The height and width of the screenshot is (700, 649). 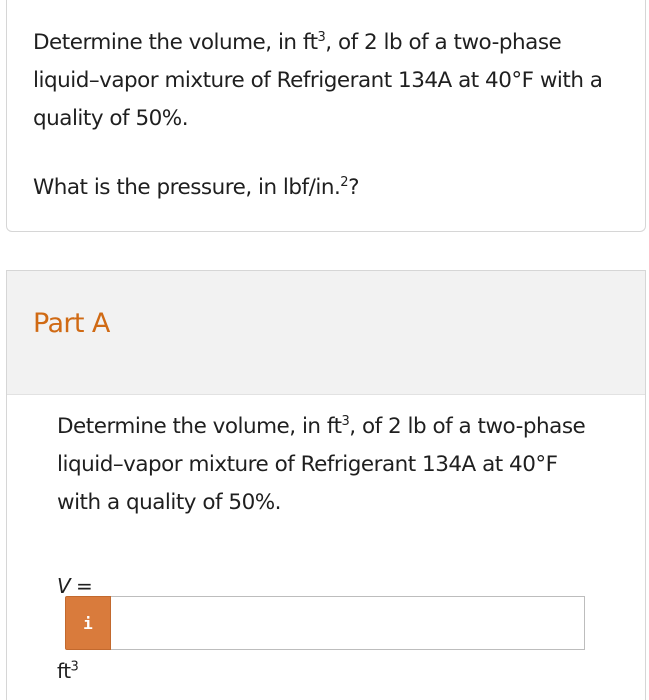 I want to click on answer-variable-label: V =, so click(x=351, y=586).